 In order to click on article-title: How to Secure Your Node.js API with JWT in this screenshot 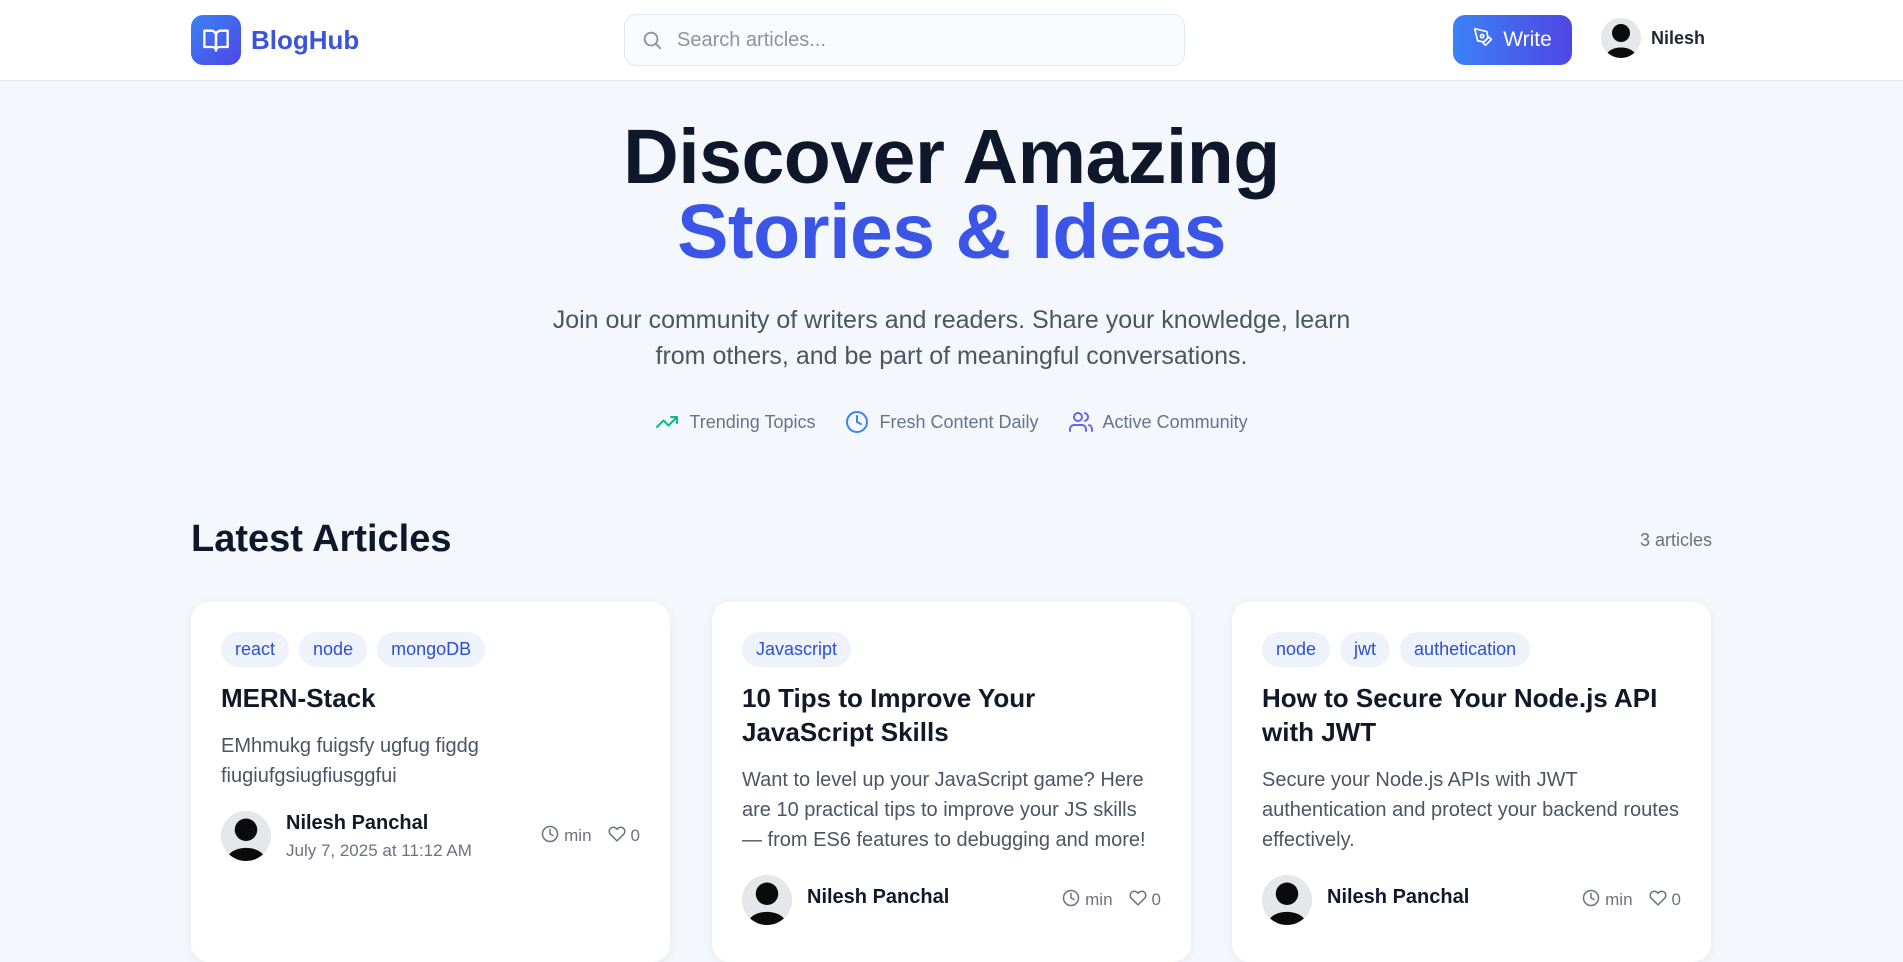, I will do `click(1471, 715)`.